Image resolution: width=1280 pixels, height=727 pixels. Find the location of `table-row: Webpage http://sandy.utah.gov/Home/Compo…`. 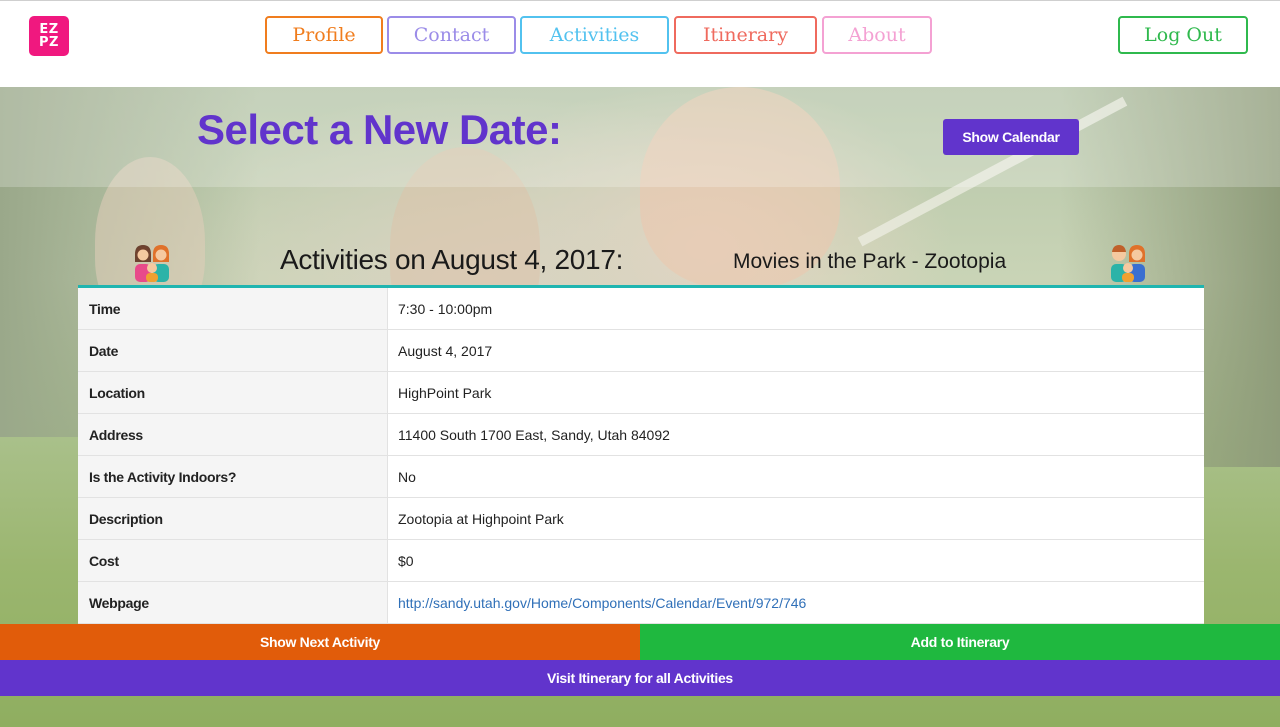

table-row: Webpage http://sandy.utah.gov/Home/Compo… is located at coordinates (641, 603).